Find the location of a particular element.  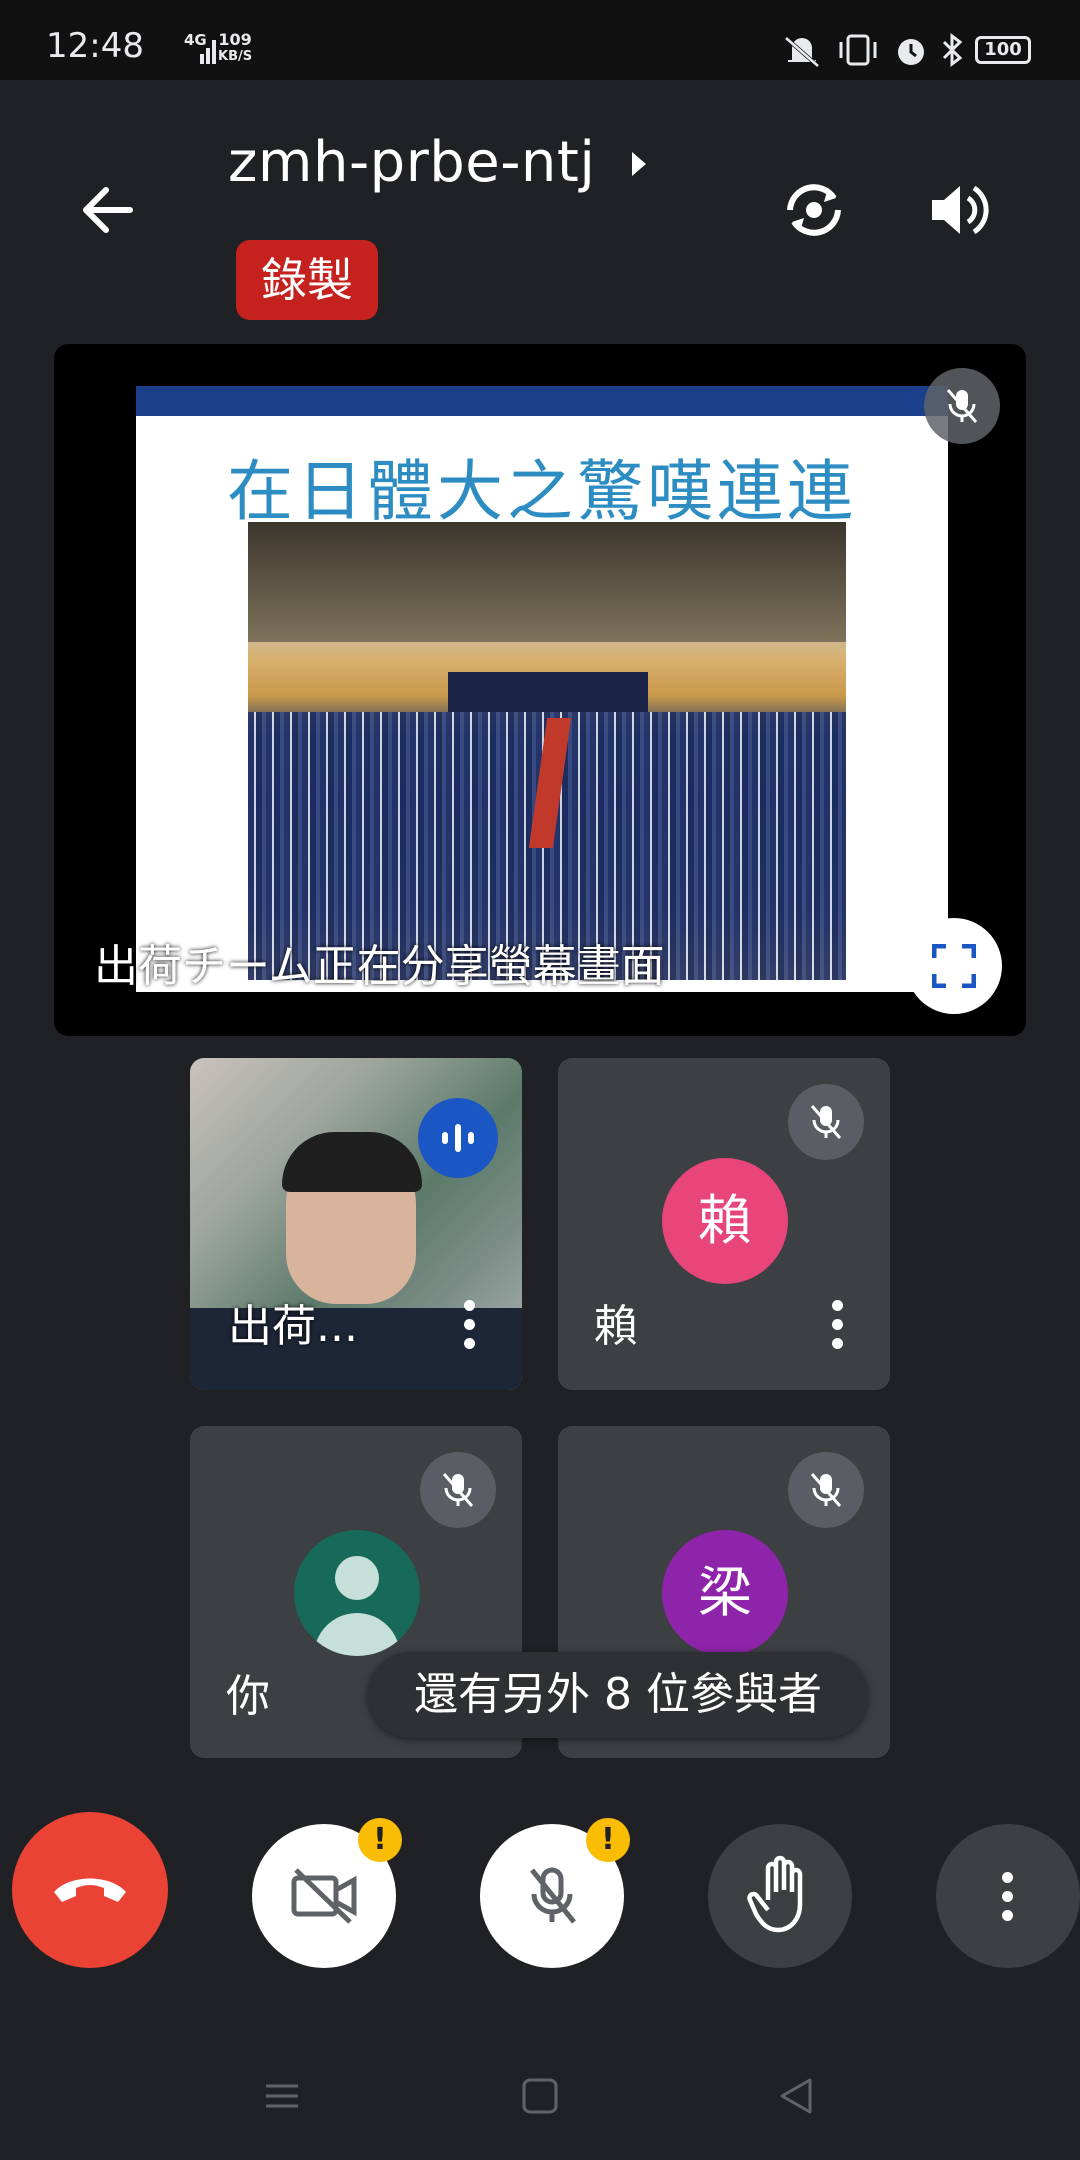

photo-stage is located at coordinates (548, 692).